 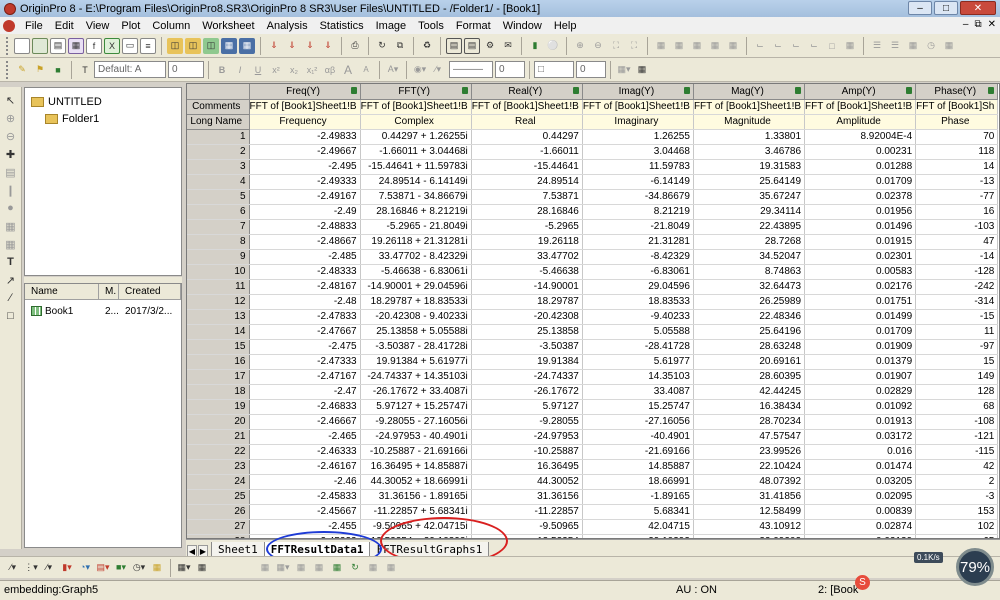 I want to click on rectangle-tool-icon: □, so click(x=11, y=316).